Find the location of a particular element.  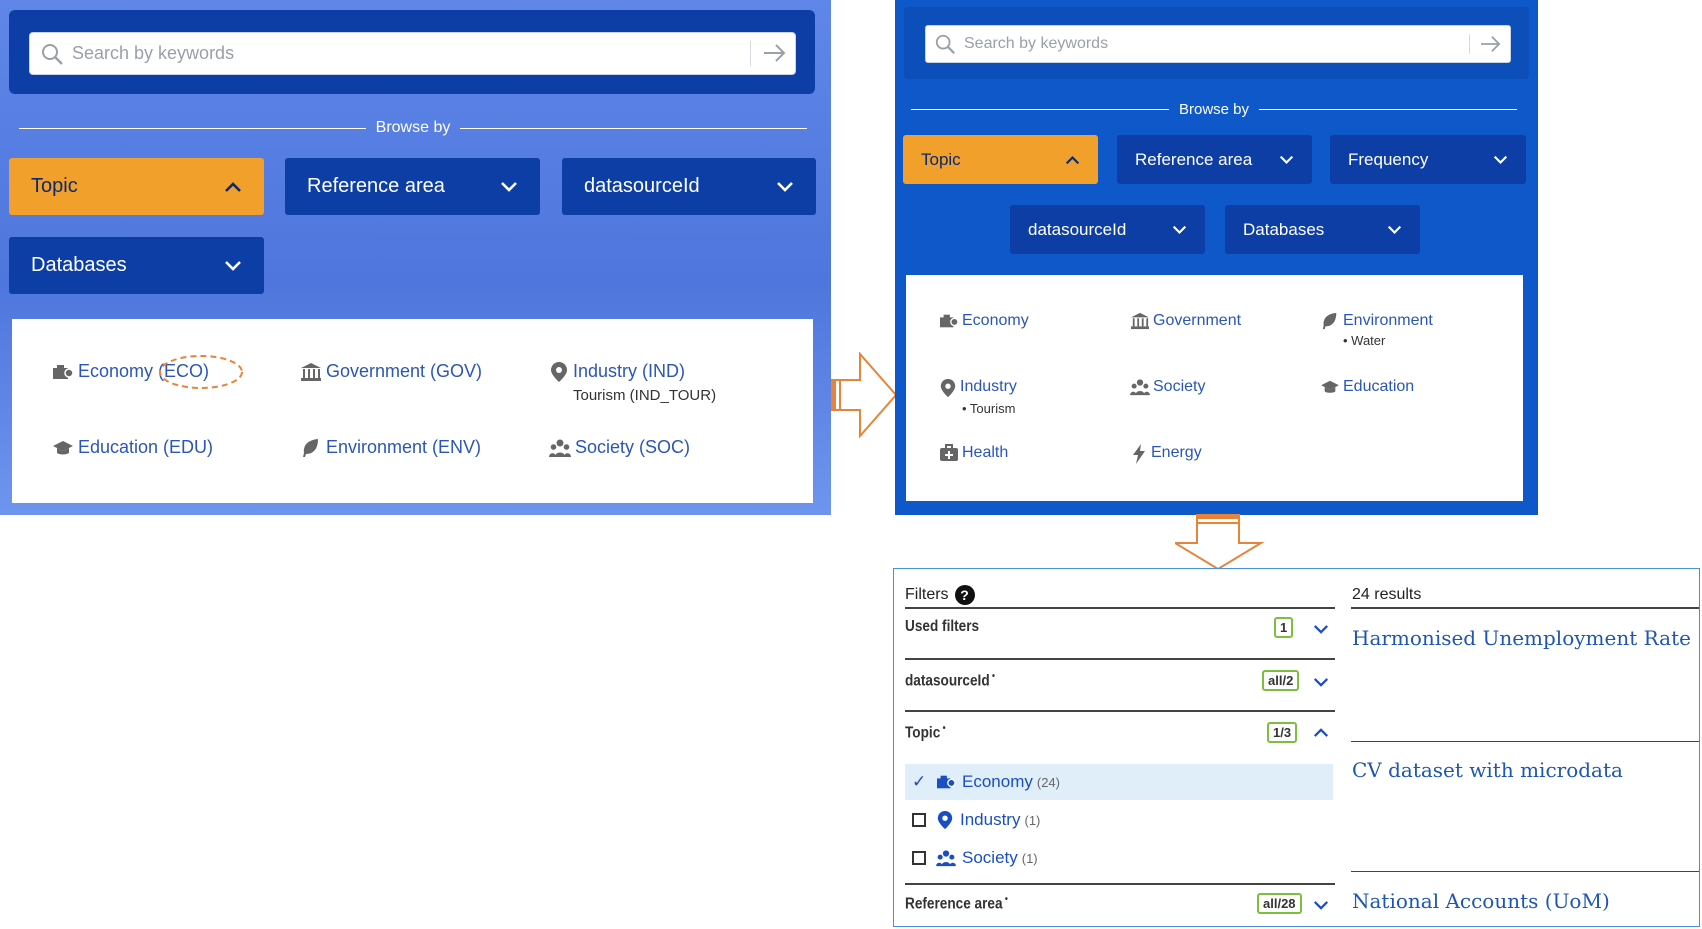

filter-count-badge: 1 is located at coordinates (1284, 627).